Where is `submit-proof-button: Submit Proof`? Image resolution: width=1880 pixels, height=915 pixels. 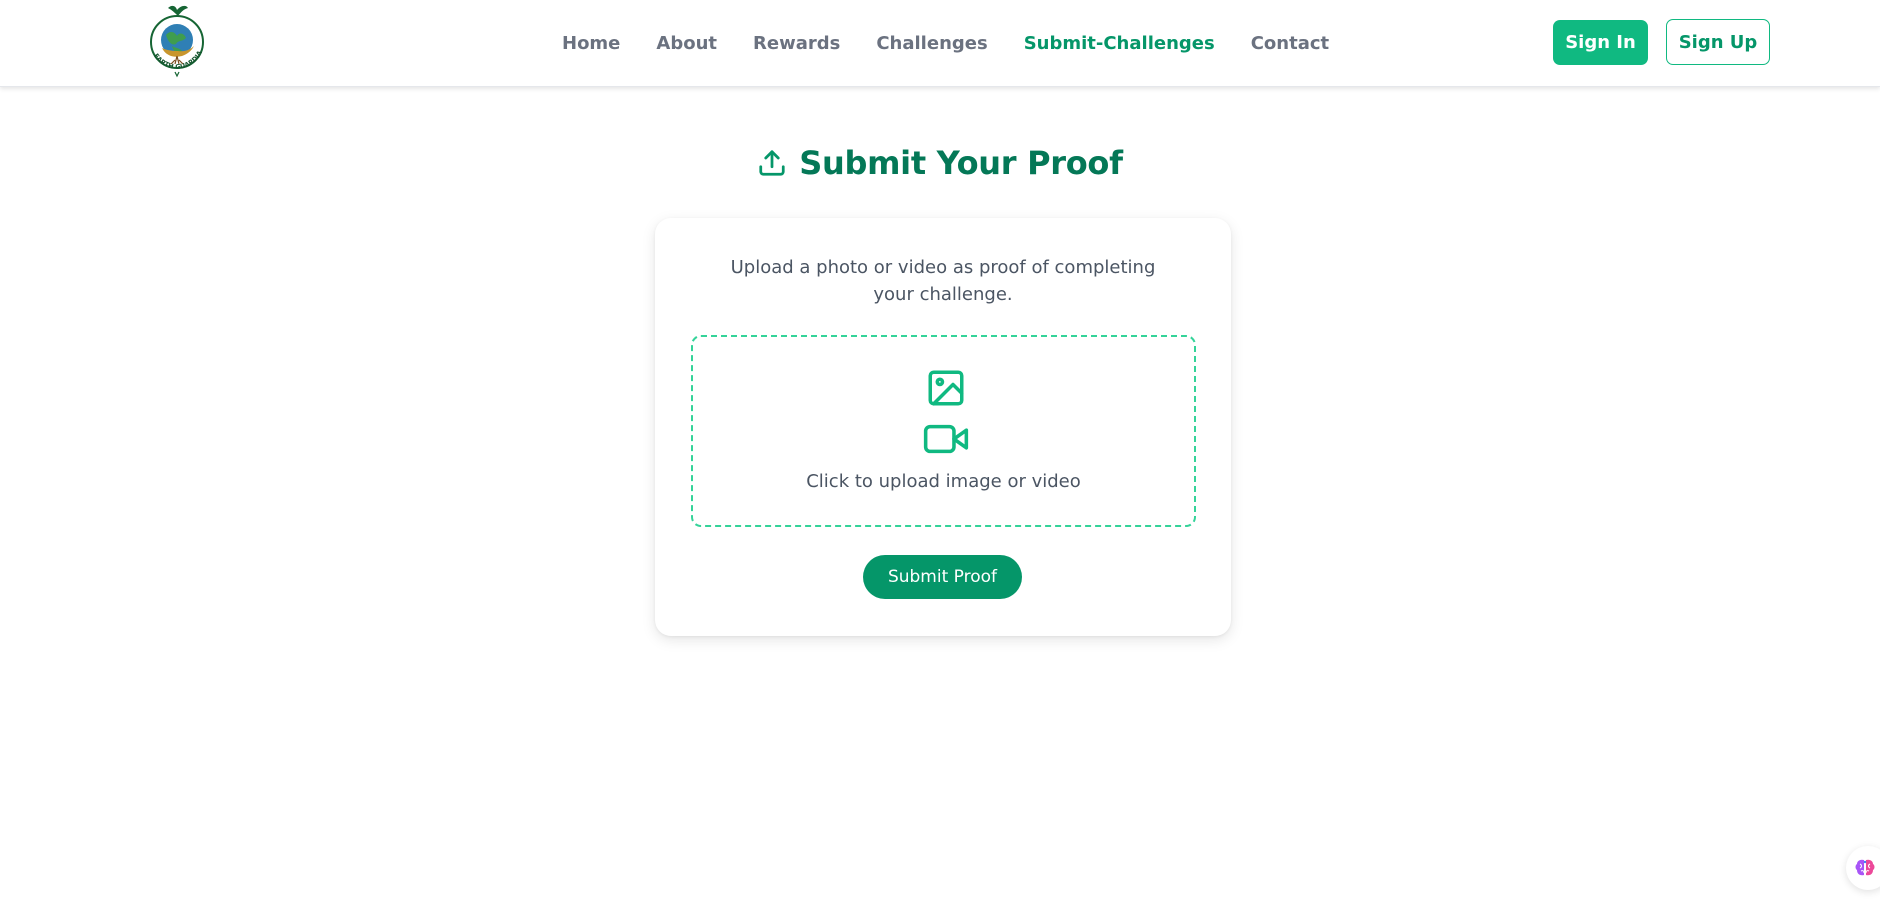
submit-proof-button: Submit Proof is located at coordinates (942, 577).